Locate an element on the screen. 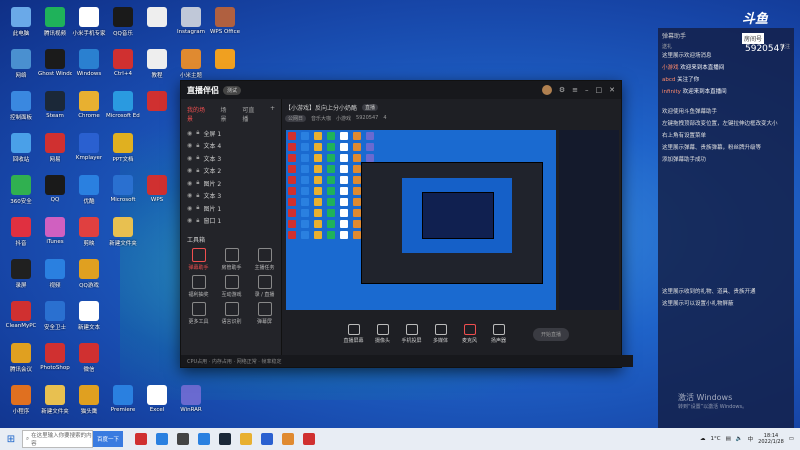 The height and width of the screenshot is (450, 800). desktop-icon: 腾讯会议 is located at coordinates (21, 361).